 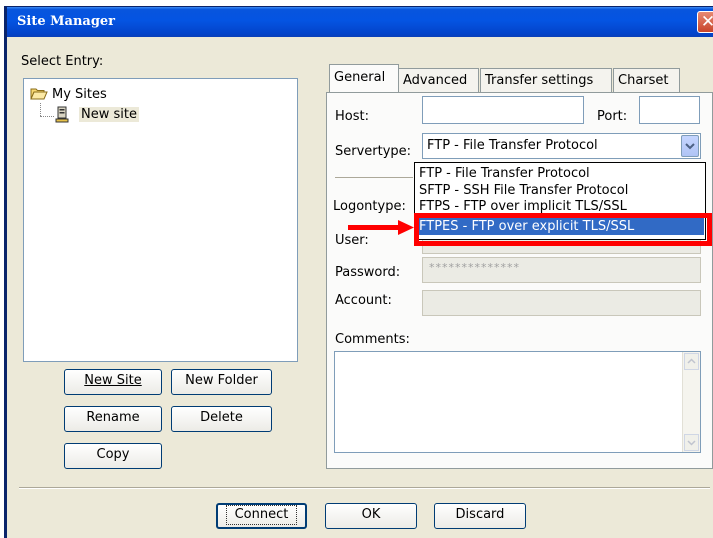 I want to click on discard-label: Discard, so click(x=480, y=514).